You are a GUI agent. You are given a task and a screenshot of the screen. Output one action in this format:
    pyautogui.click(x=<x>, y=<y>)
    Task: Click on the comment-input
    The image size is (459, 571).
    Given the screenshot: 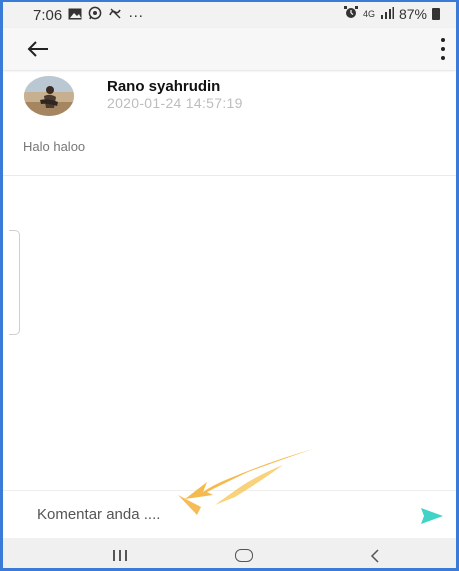 What is the action you would take?
    pyautogui.click(x=197, y=514)
    